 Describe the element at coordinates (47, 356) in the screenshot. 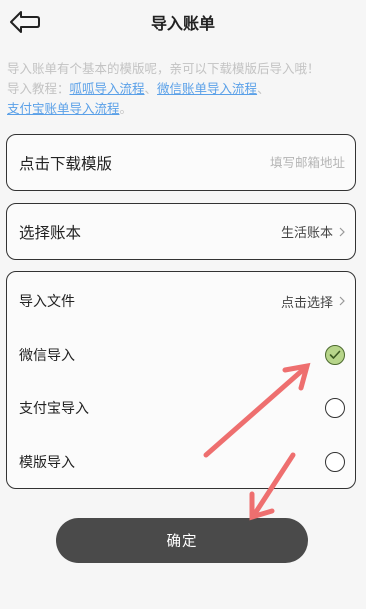

I see `option-label: 微信导入` at that location.